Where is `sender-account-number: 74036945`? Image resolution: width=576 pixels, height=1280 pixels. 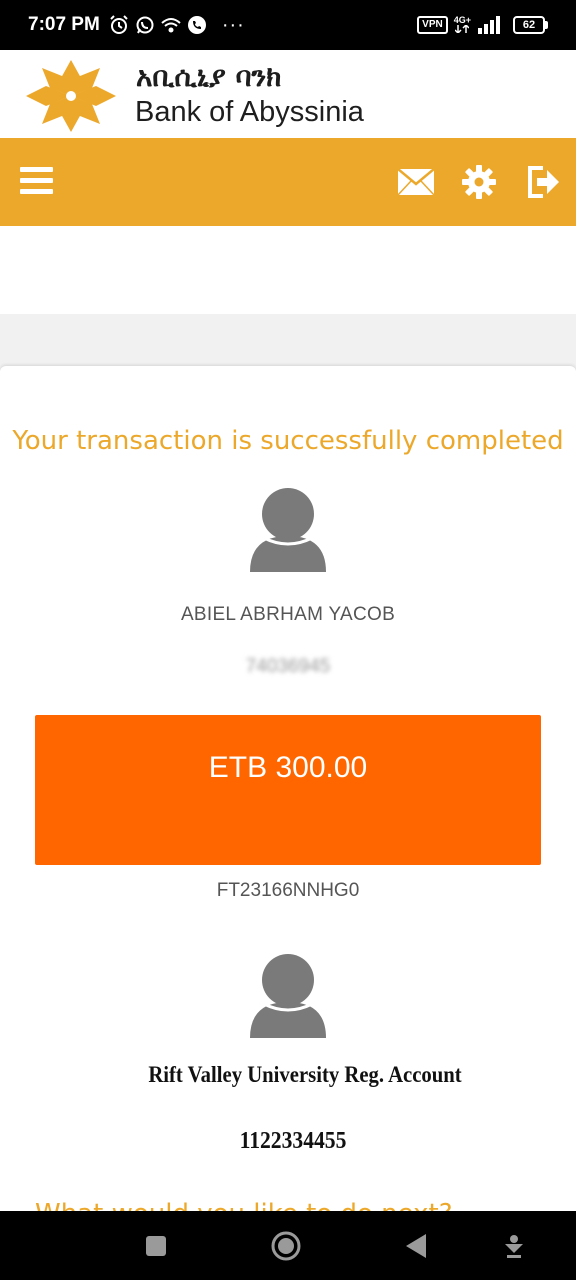
sender-account-number: 74036945 is located at coordinates (288, 666).